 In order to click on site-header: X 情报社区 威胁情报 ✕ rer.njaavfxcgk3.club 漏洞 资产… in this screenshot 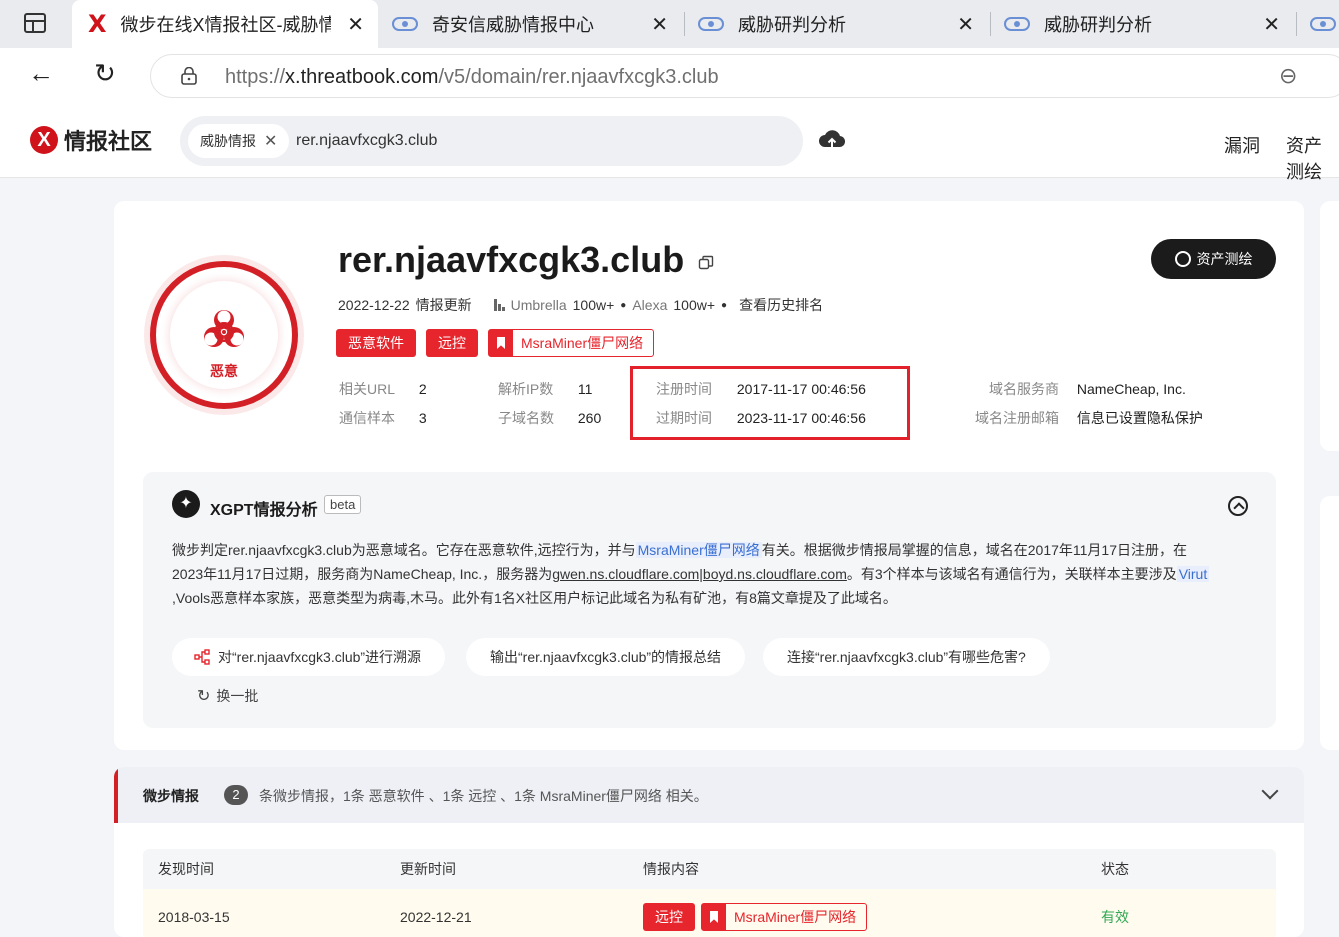, I will do `click(669, 143)`.